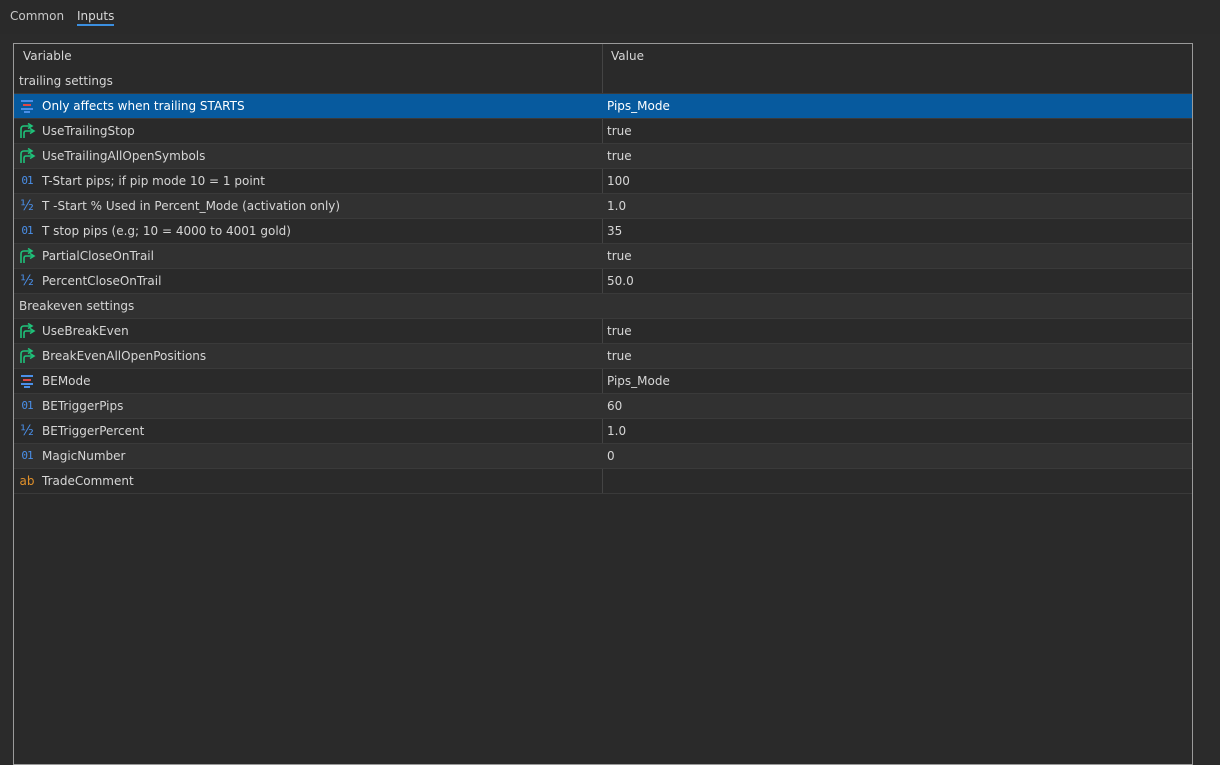  I want to click on variable-label: Only affects when trailing STARTS, so click(143, 106).